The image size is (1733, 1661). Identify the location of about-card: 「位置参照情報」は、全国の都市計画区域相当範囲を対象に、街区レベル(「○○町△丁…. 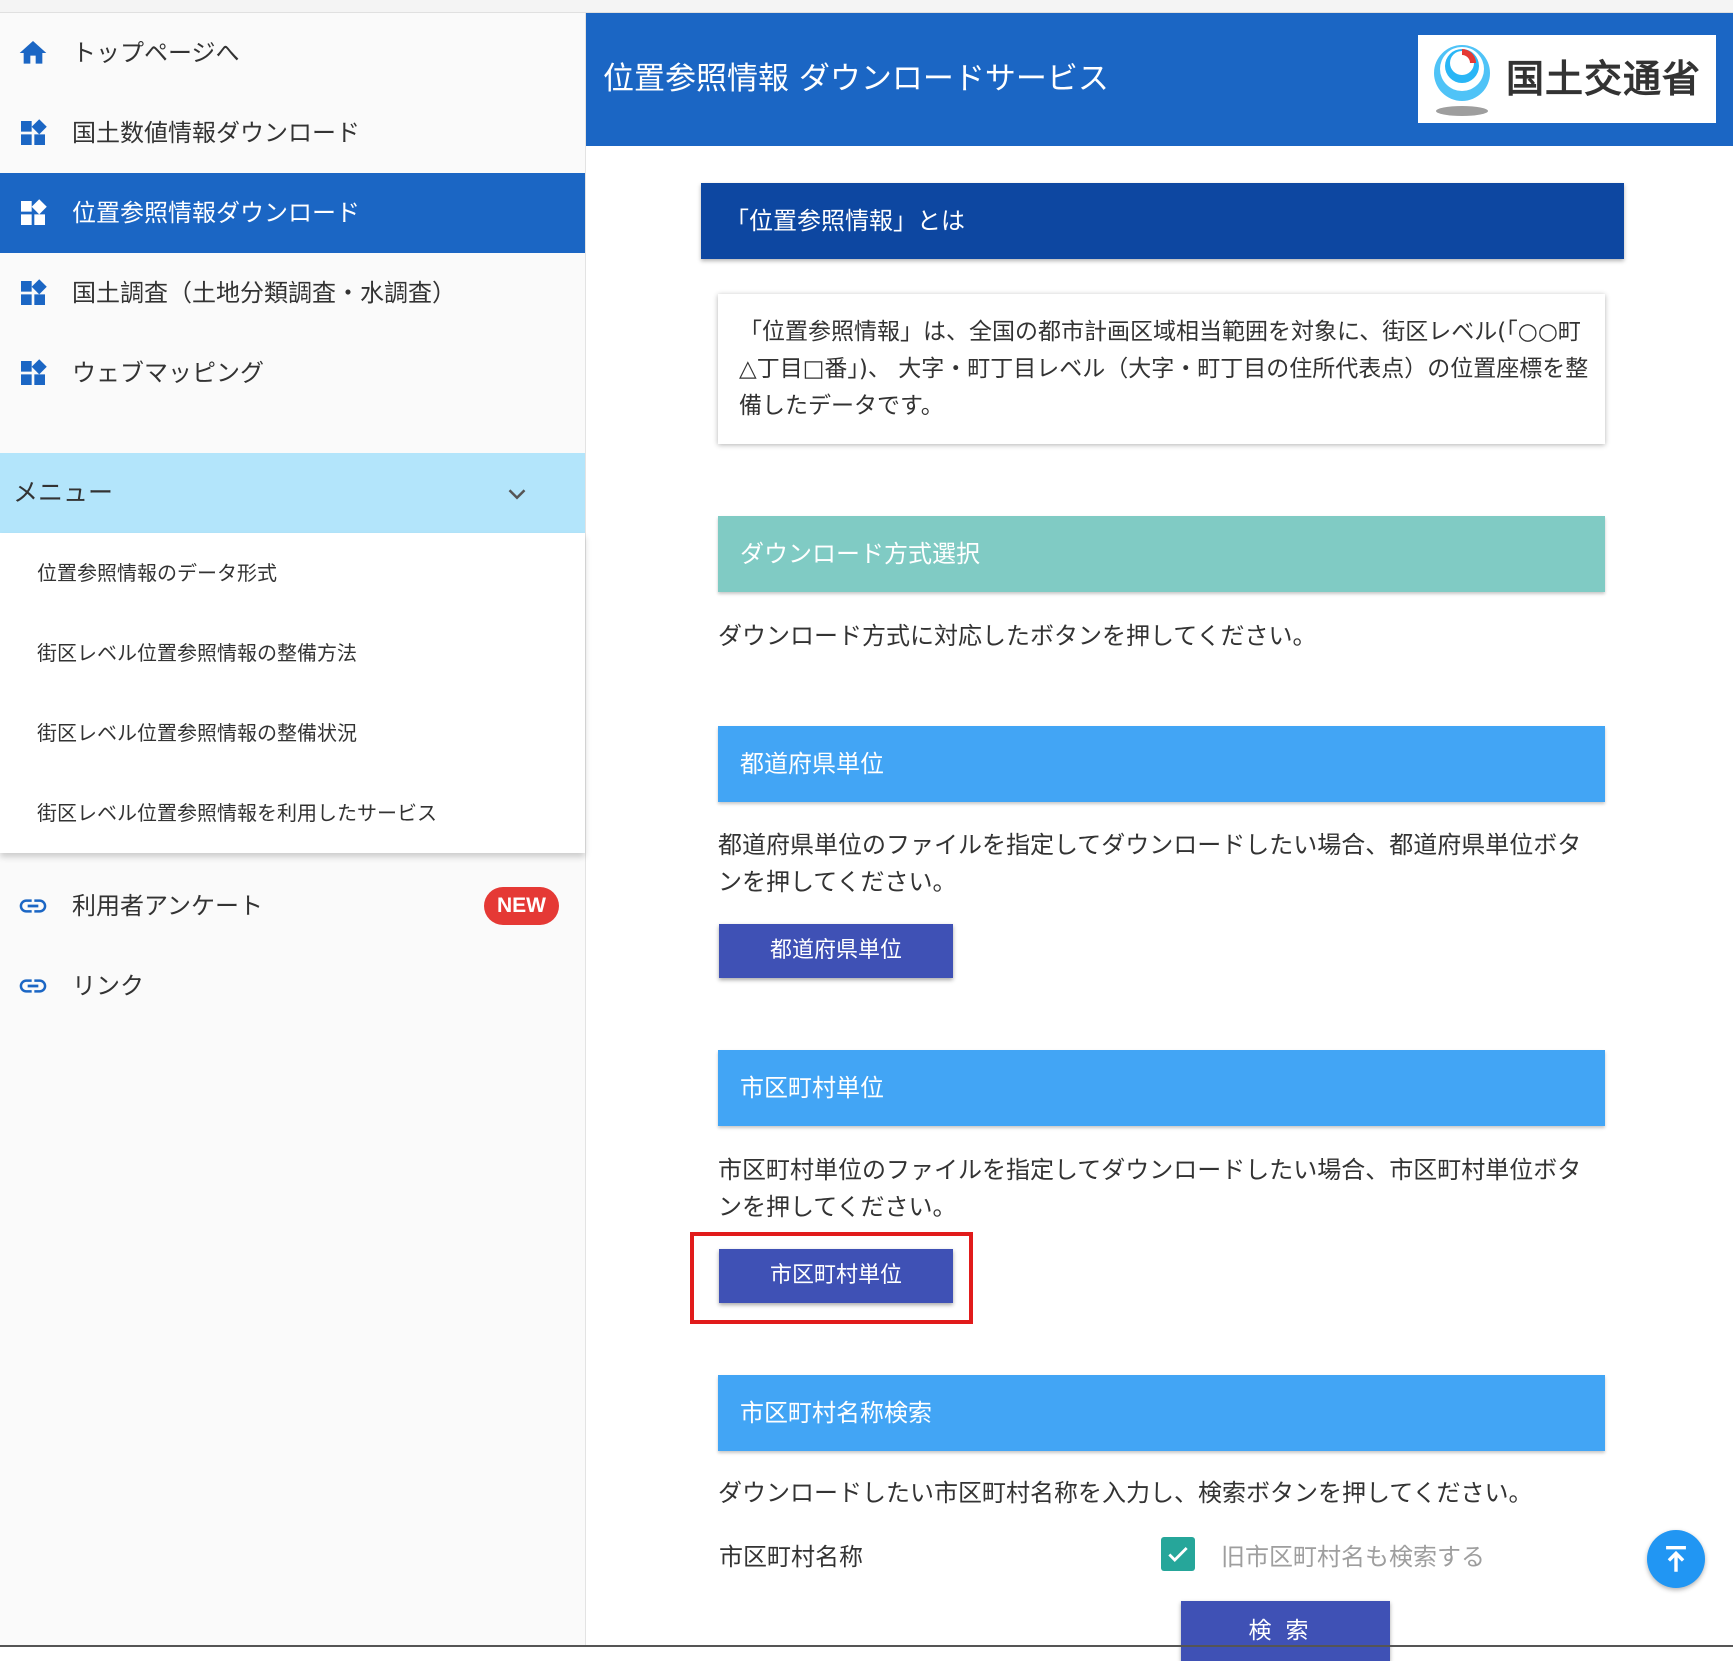
(1161, 369).